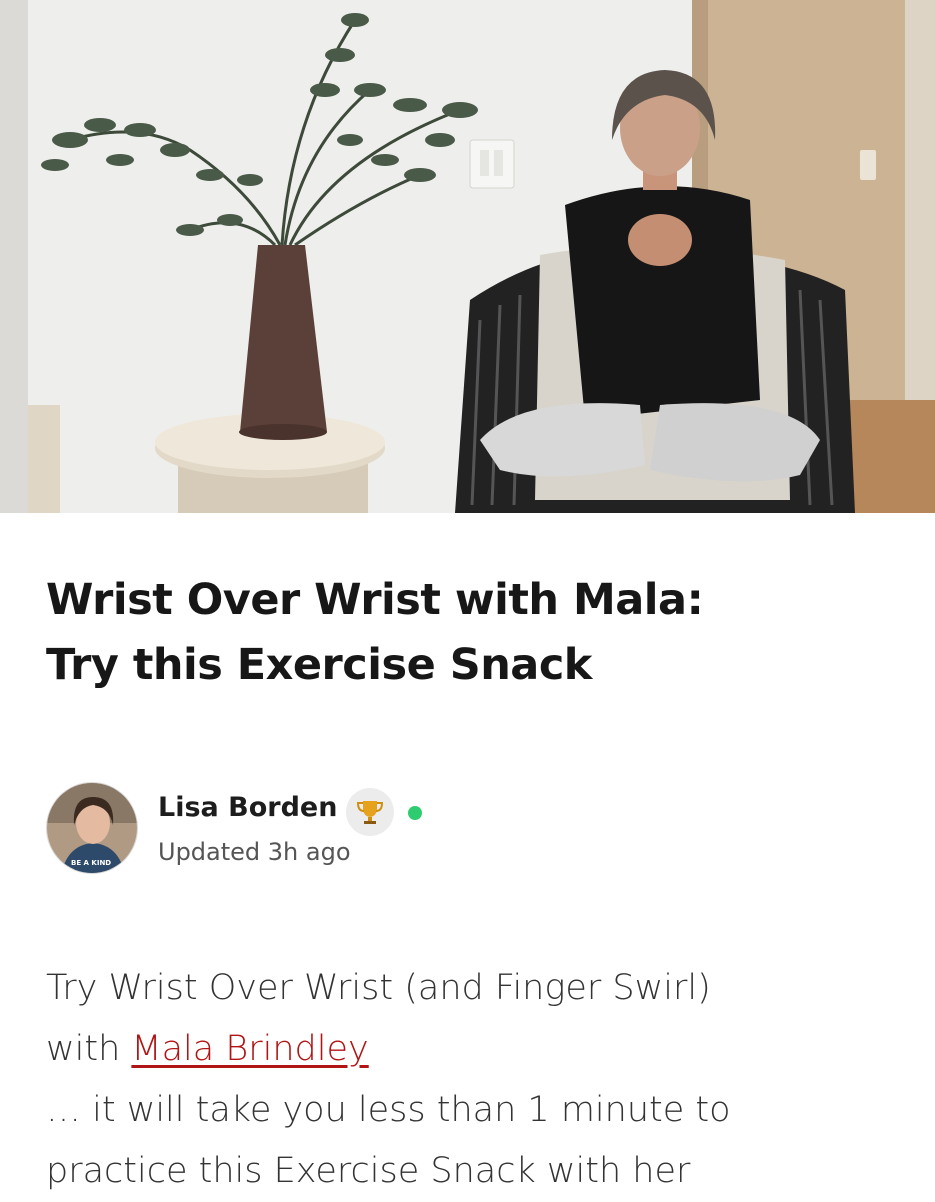  I want to click on author-row: BE A KIND Lisa Borden Updated 3h ago, so click(306, 829).